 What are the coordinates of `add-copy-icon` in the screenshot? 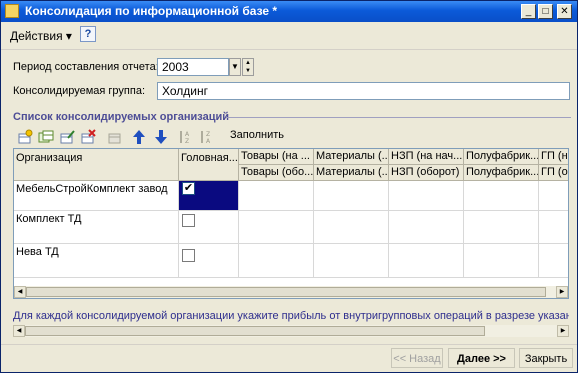 It's located at (46, 137).